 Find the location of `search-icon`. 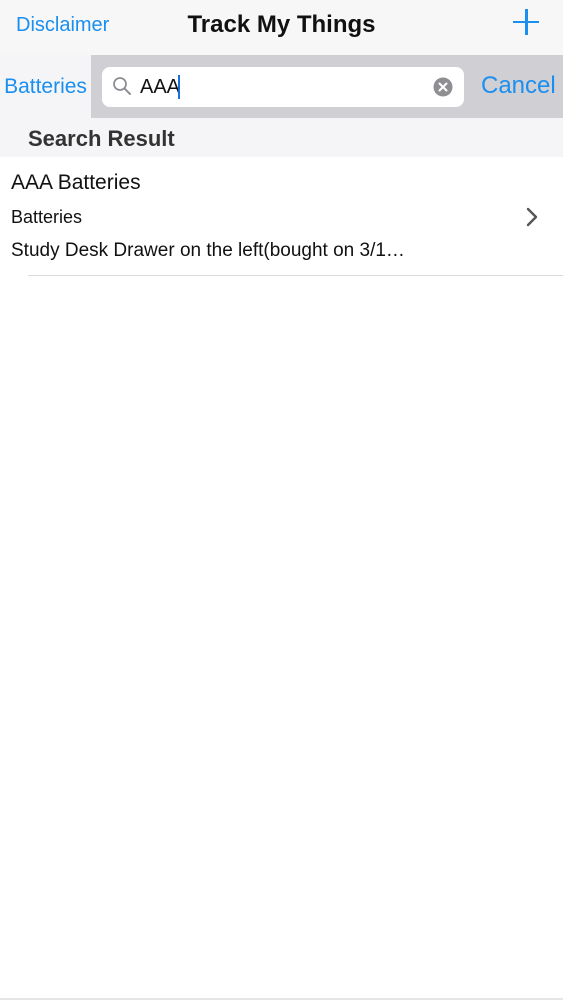

search-icon is located at coordinates (122, 86).